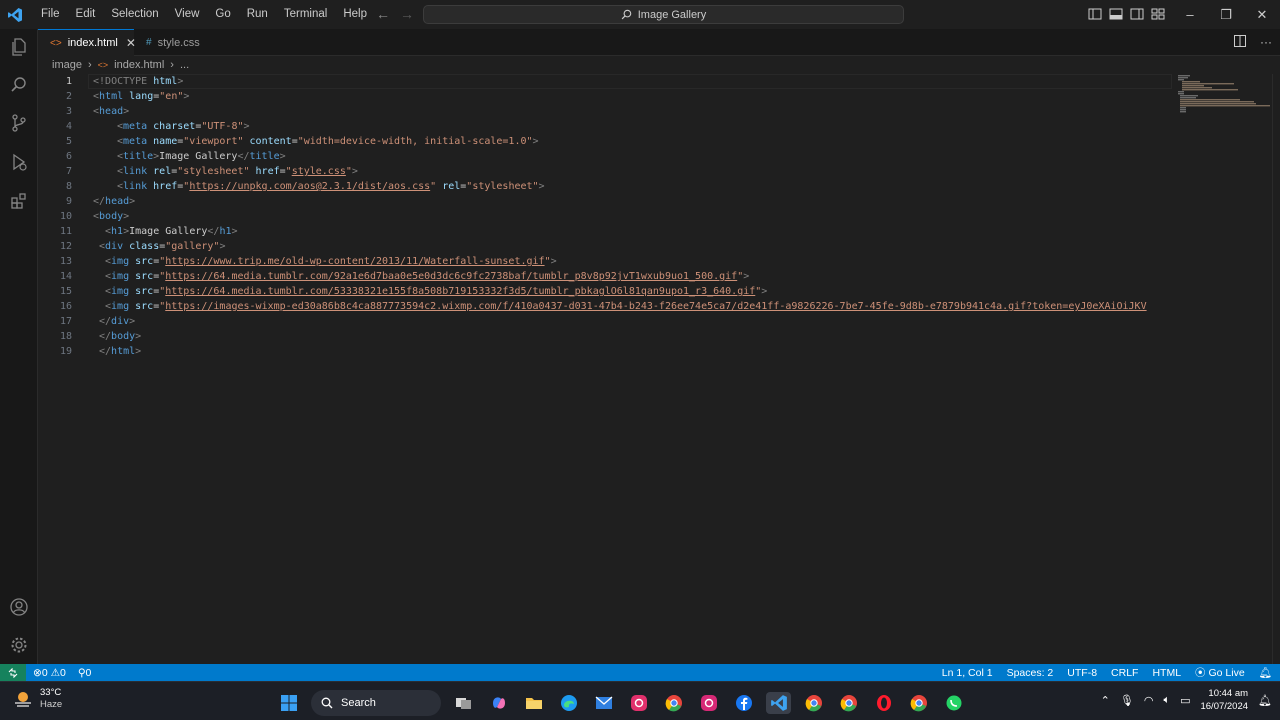 Image resolution: width=1280 pixels, height=720 pixels. Describe the element at coordinates (68, 171) in the screenshot. I see `line-number: 7` at that location.